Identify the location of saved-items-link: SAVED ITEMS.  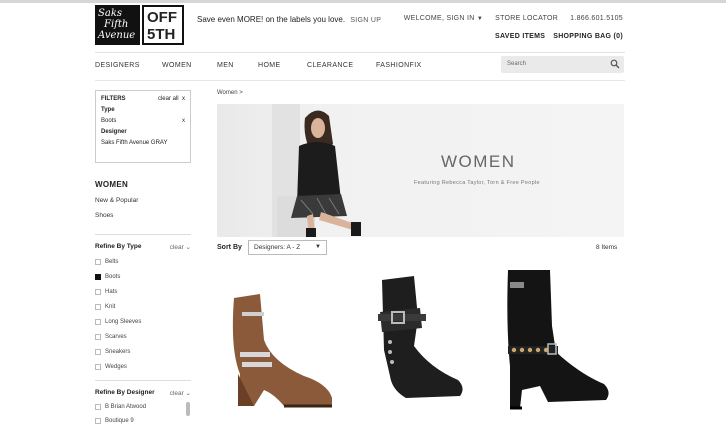
(520, 36).